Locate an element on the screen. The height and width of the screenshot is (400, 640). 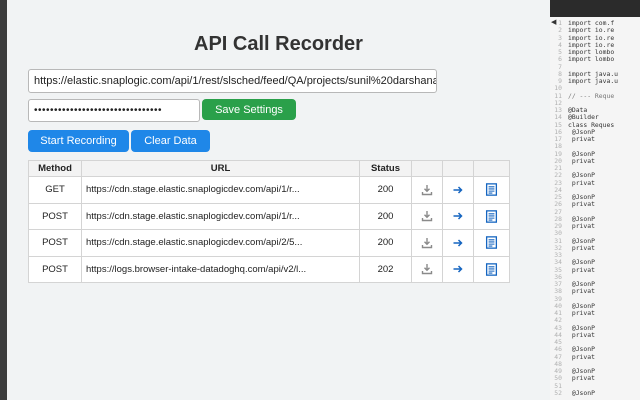
line-number: 8 is located at coordinates (560, 74).